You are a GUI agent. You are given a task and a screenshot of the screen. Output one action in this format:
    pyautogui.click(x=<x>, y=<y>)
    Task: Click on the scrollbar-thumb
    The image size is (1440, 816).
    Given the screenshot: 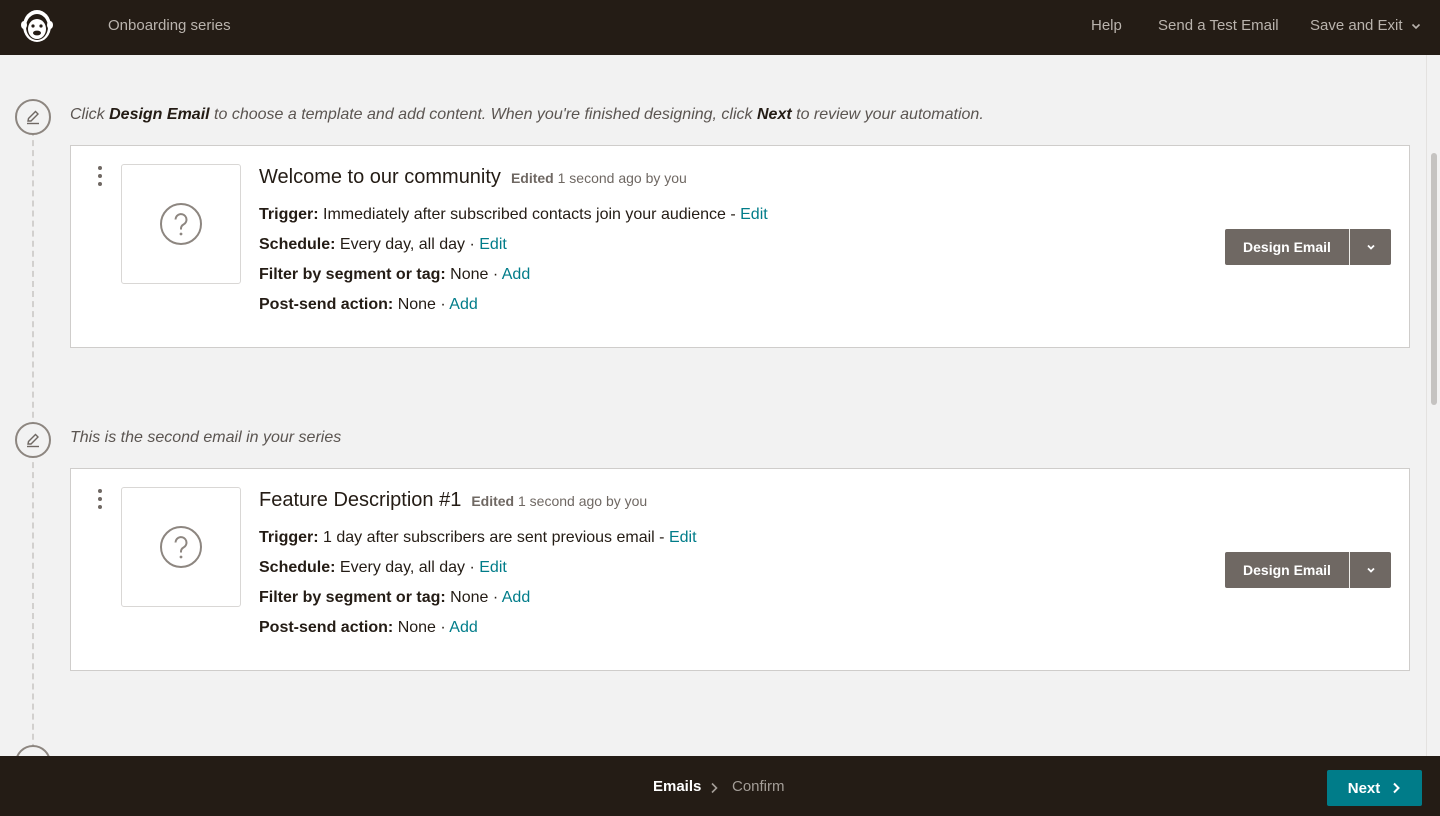 What is the action you would take?
    pyautogui.click(x=1434, y=279)
    